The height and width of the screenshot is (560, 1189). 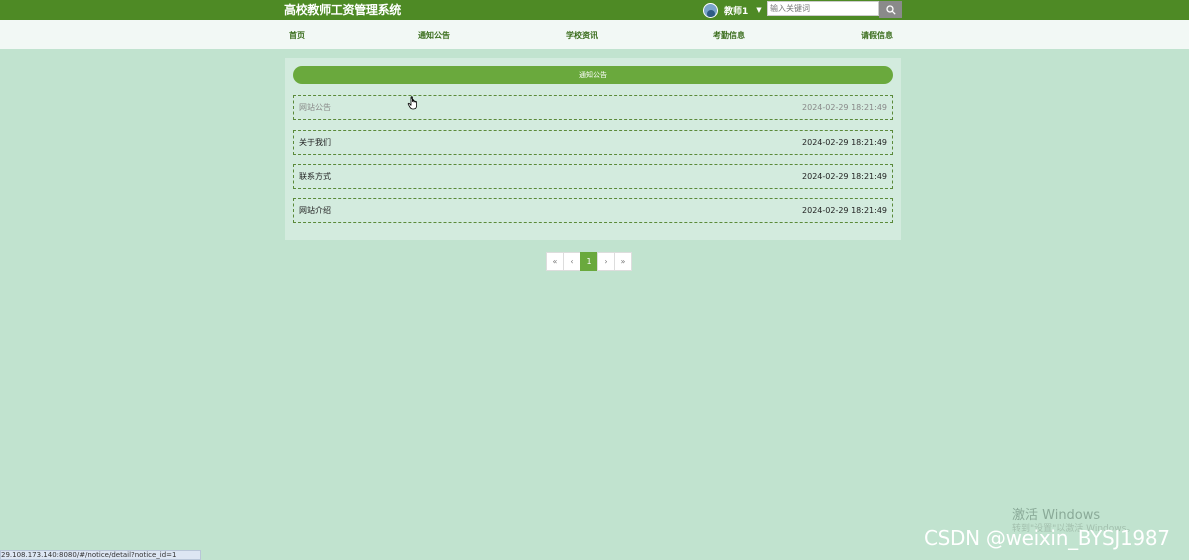 What do you see at coordinates (877, 36) in the screenshot?
I see `nav-item-leave: 请假信息` at bounding box center [877, 36].